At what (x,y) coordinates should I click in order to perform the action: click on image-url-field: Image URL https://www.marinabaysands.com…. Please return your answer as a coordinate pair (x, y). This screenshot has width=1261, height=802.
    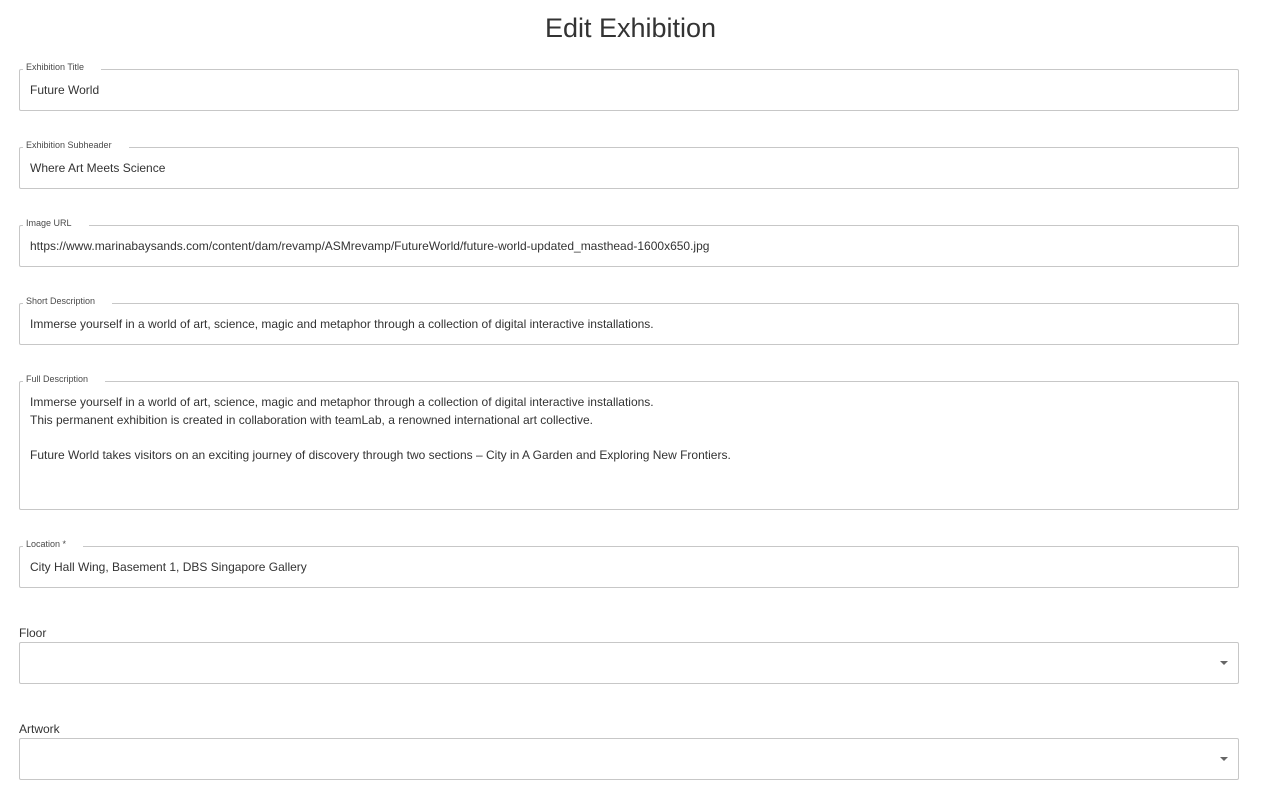
    Looking at the image, I should click on (629, 242).